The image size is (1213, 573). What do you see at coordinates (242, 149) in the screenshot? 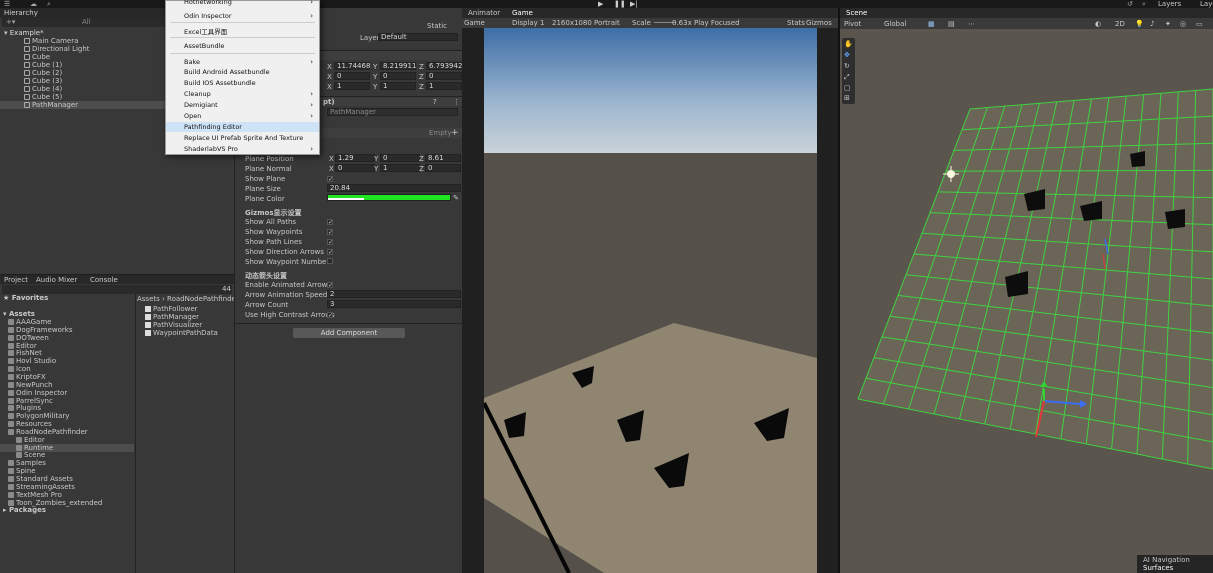
I see `menu-item: ShaderlabVS Pro ›` at bounding box center [242, 149].